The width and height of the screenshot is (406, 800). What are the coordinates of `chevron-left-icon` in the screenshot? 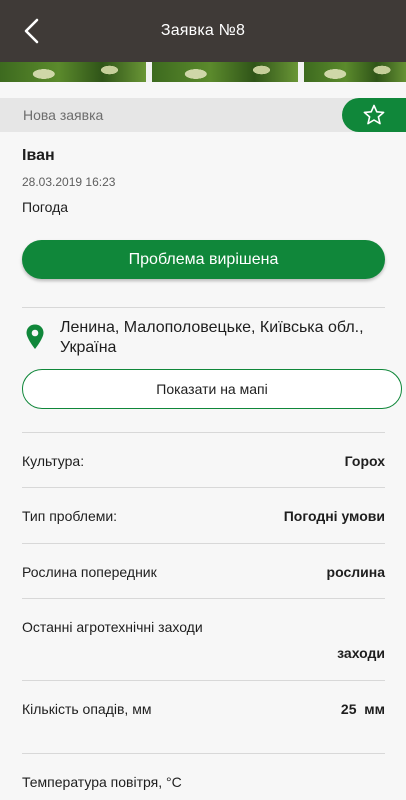 It's located at (31, 31).